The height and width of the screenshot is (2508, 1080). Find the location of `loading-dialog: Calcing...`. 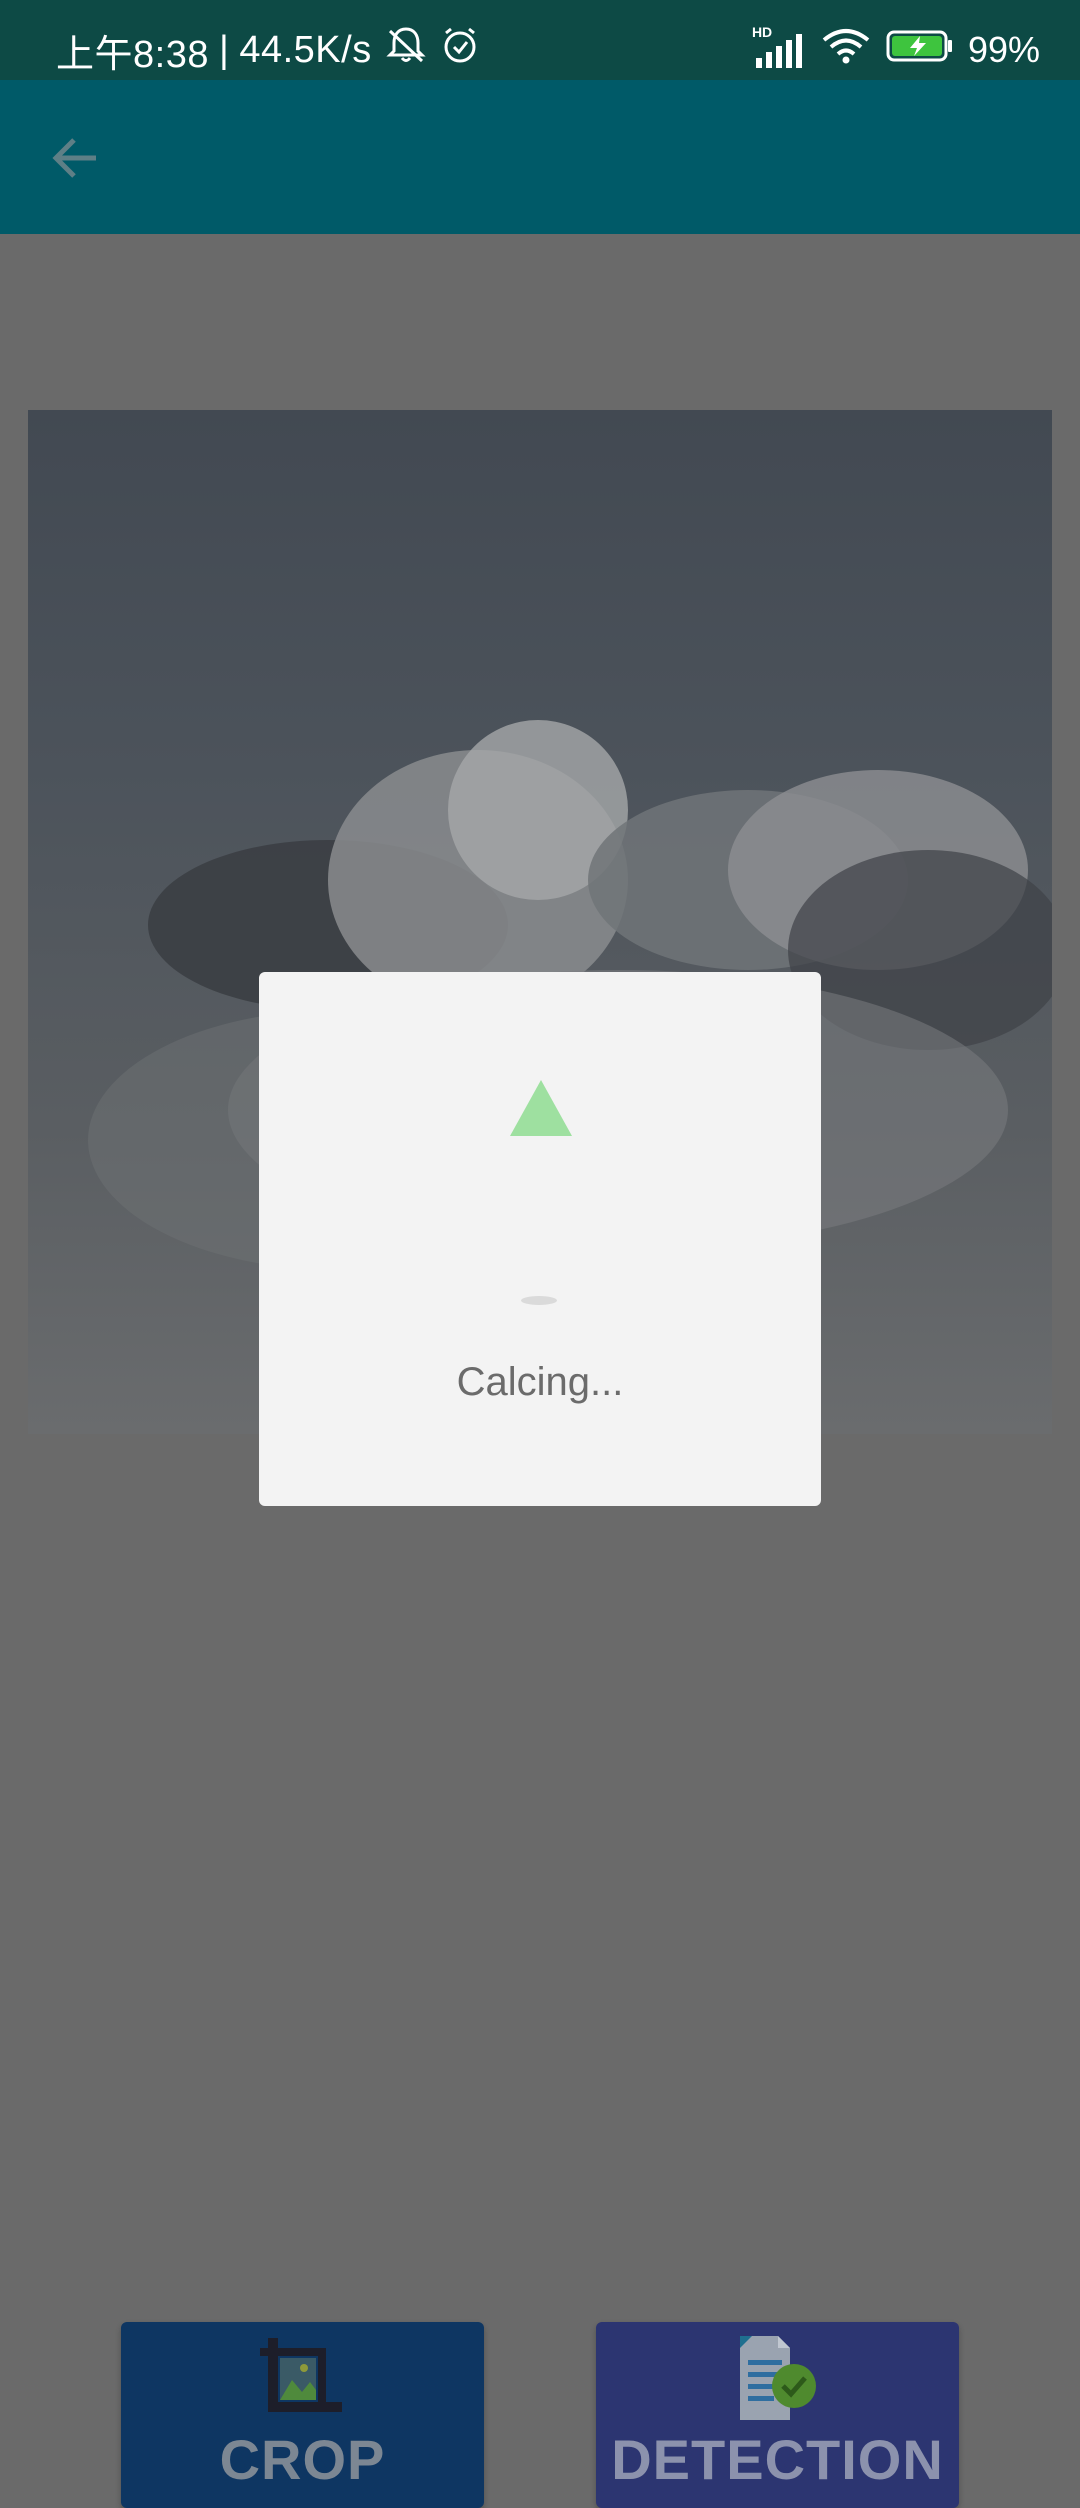

loading-dialog: Calcing... is located at coordinates (540, 1239).